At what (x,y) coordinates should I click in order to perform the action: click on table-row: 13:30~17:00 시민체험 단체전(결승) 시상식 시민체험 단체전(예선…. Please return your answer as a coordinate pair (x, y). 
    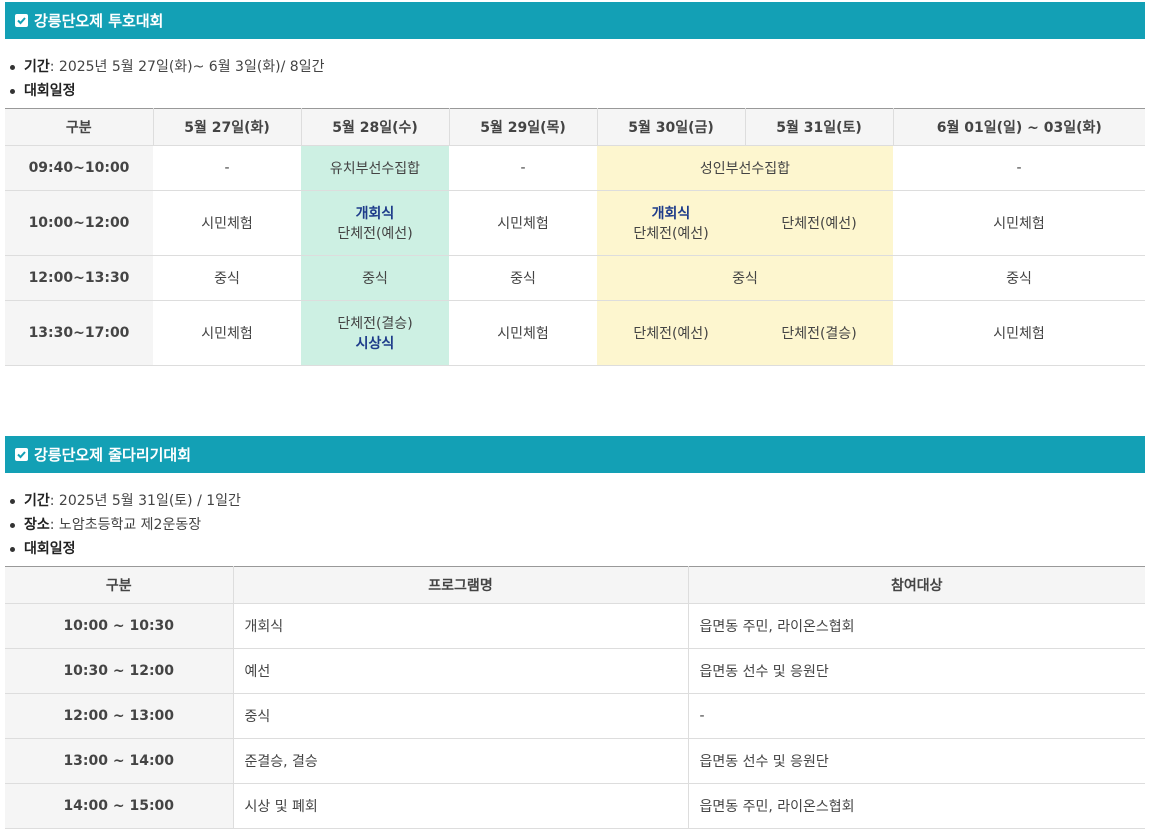
    Looking at the image, I should click on (575, 333).